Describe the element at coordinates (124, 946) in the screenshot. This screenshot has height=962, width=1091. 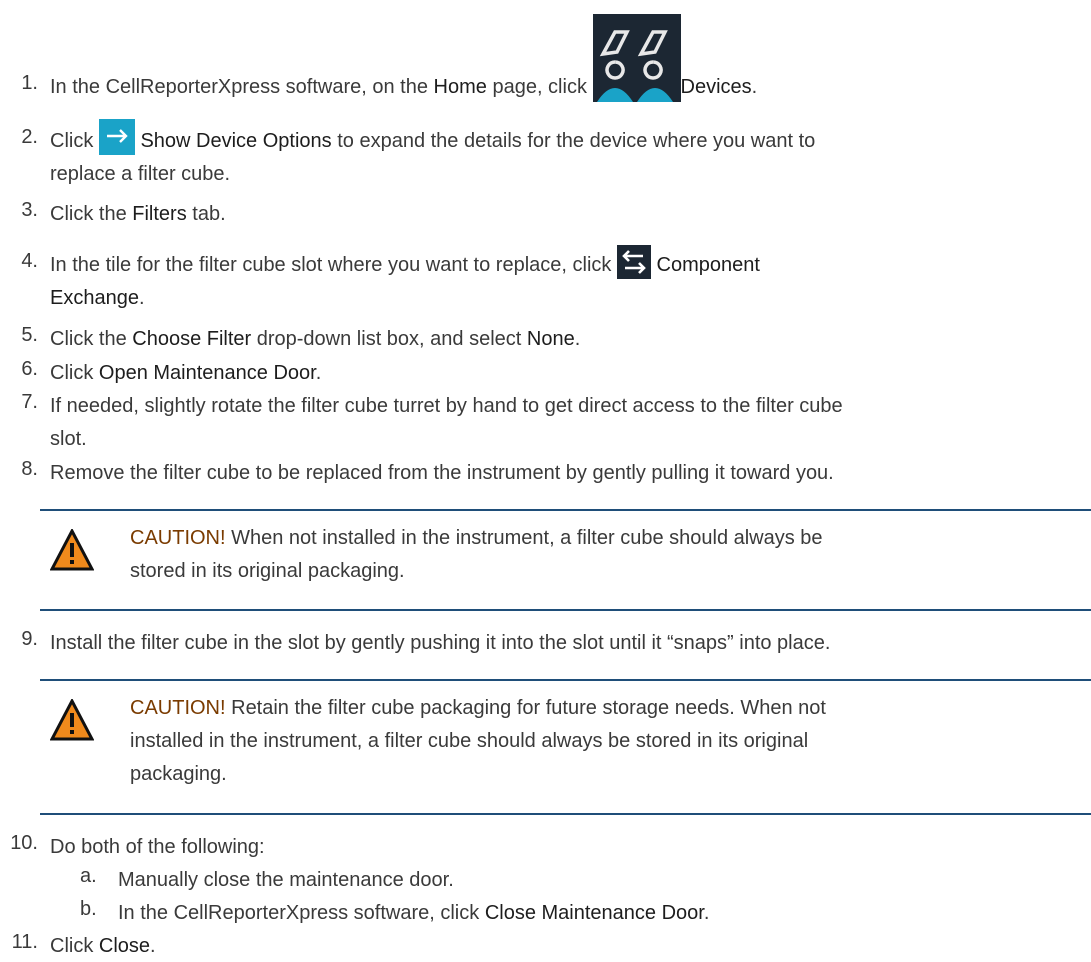
I see `close-label: Close` at that location.